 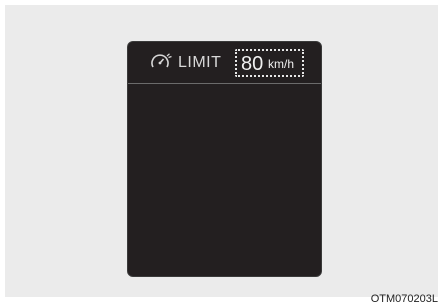 What do you see at coordinates (224, 62) in the screenshot?
I see `display-header: LIMIT 80 km/h` at bounding box center [224, 62].